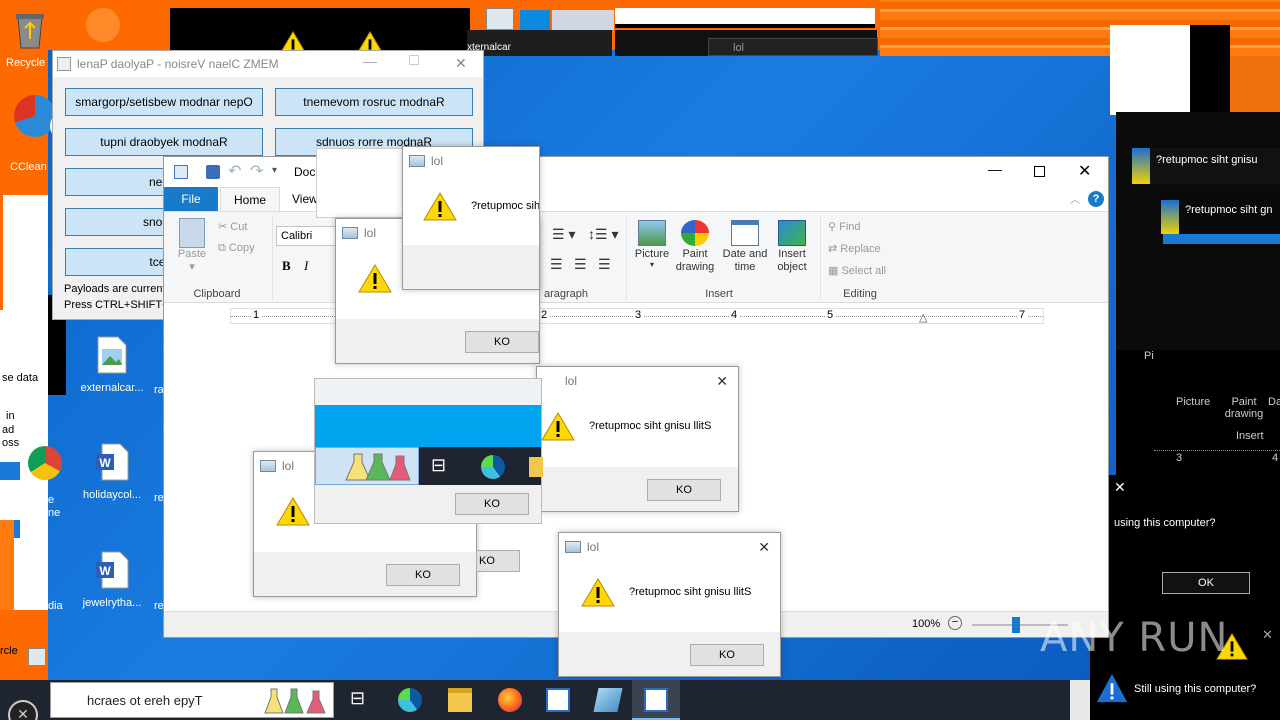 The image size is (1280, 720). I want to click on window-app-icon, so click(558, 700).